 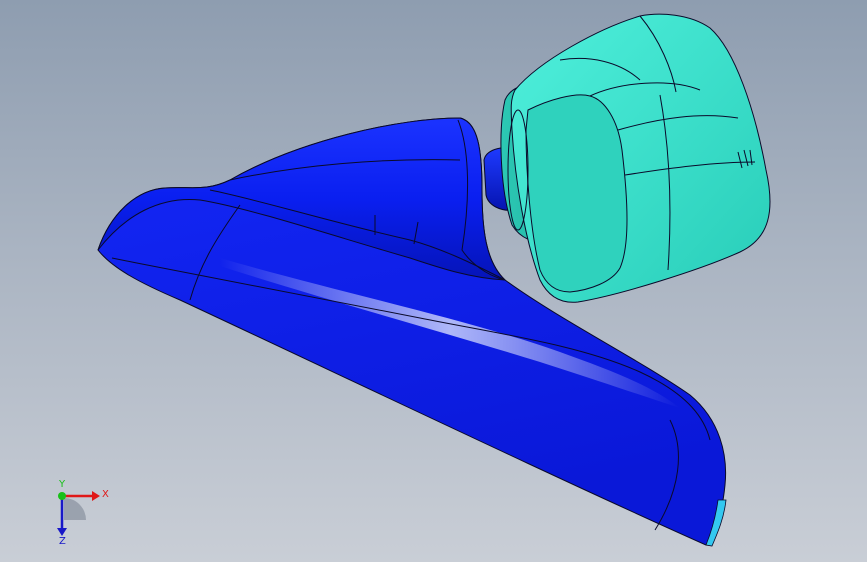 I want to click on camera-front-panel, so click(x=576, y=193).